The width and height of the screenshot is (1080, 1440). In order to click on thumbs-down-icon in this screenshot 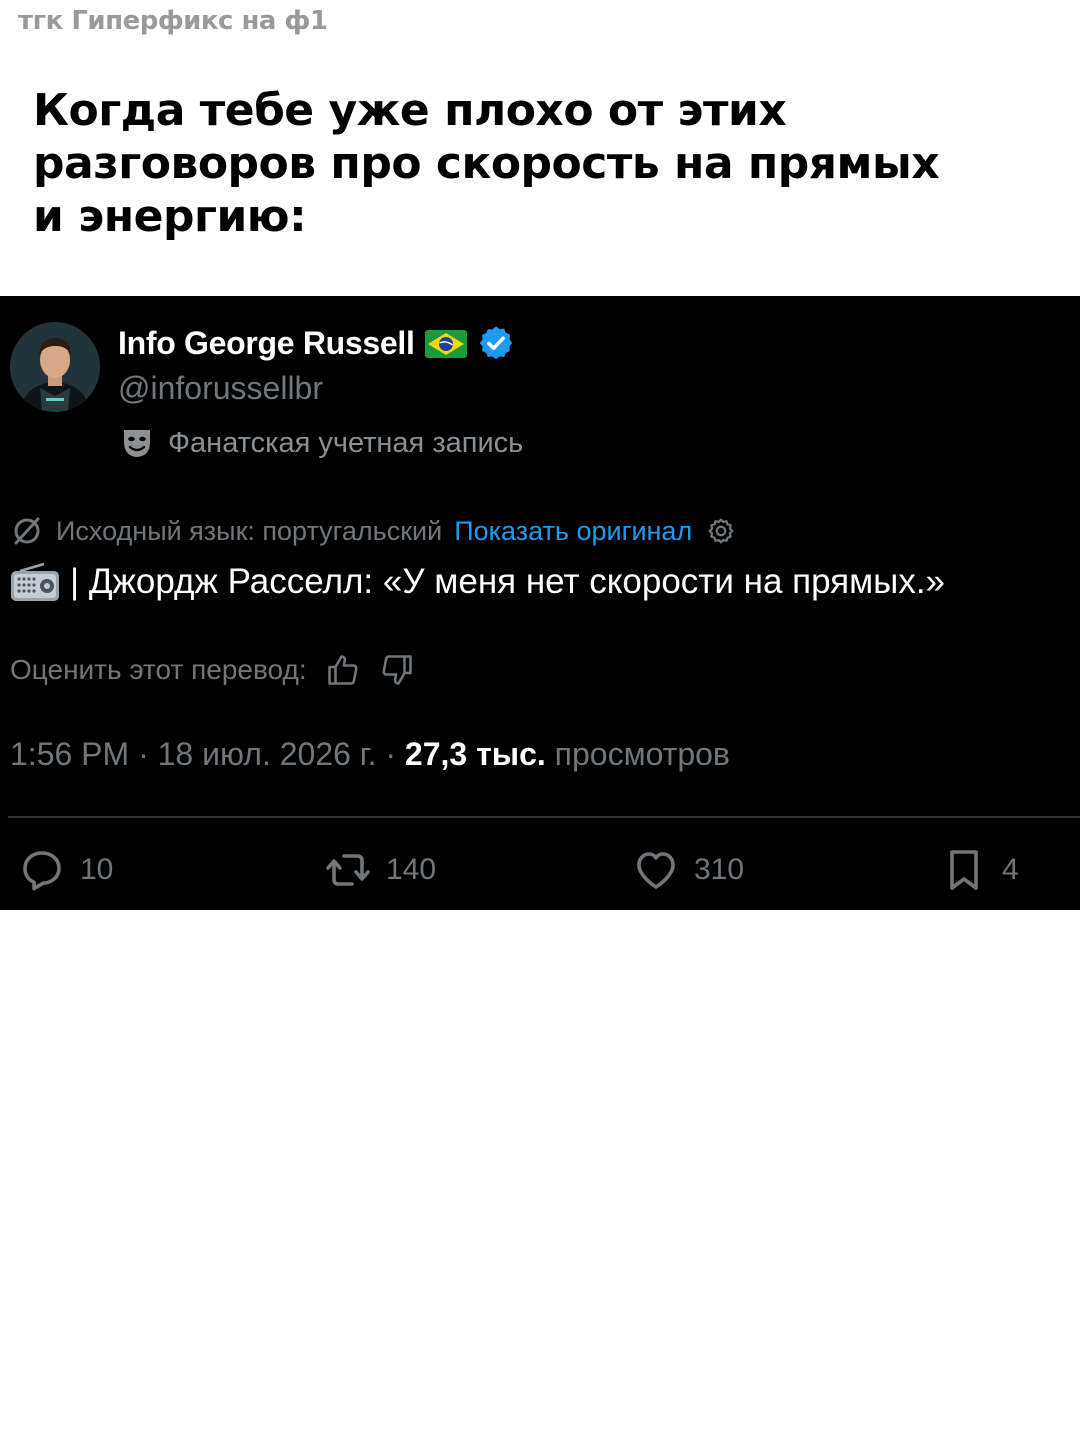, I will do `click(397, 670)`.